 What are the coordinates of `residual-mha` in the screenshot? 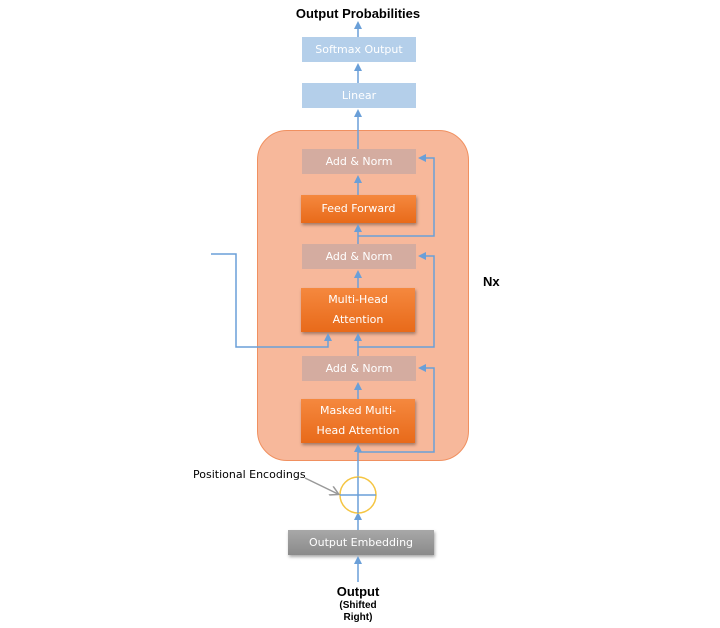 It's located at (396, 300).